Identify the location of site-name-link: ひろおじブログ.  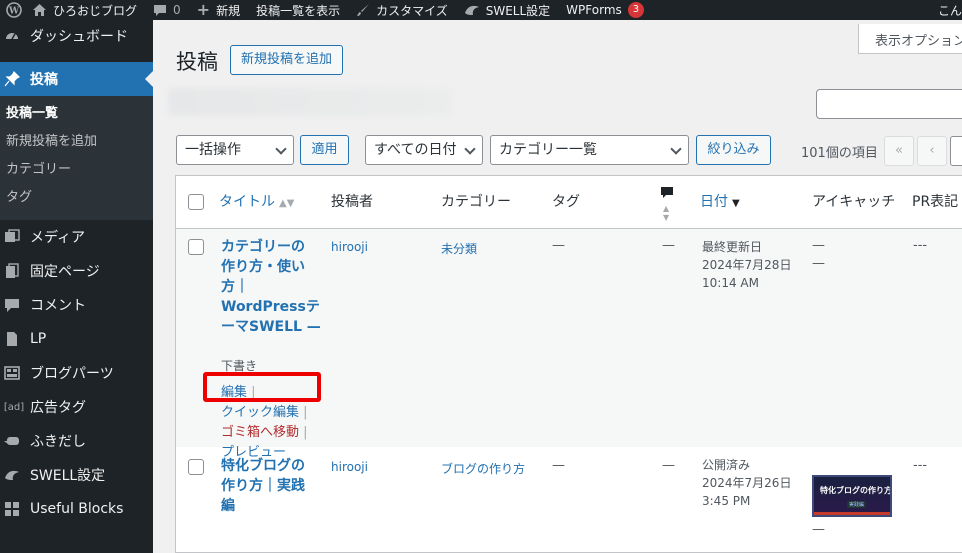
(84, 10).